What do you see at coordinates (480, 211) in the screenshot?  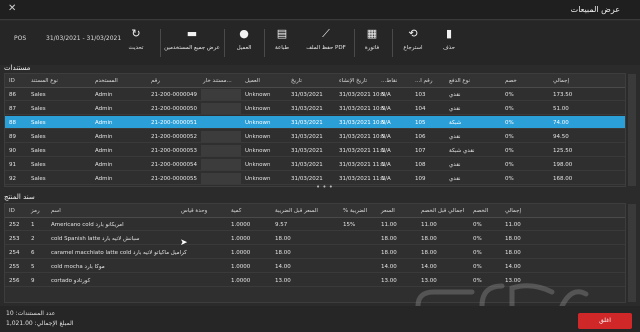 I see `col-discount: الخصم` at bounding box center [480, 211].